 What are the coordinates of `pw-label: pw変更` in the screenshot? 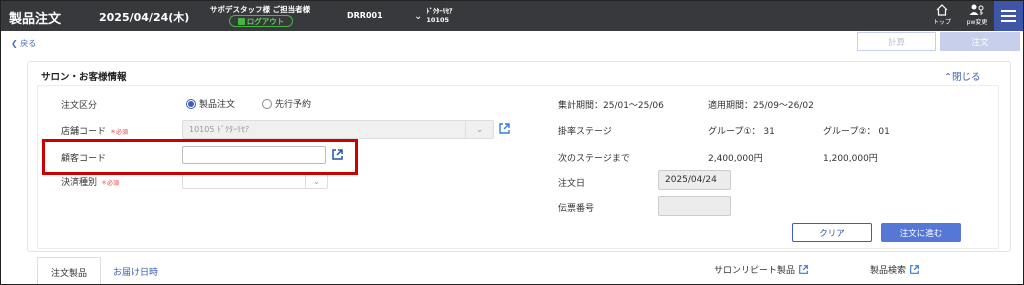 It's located at (977, 22).